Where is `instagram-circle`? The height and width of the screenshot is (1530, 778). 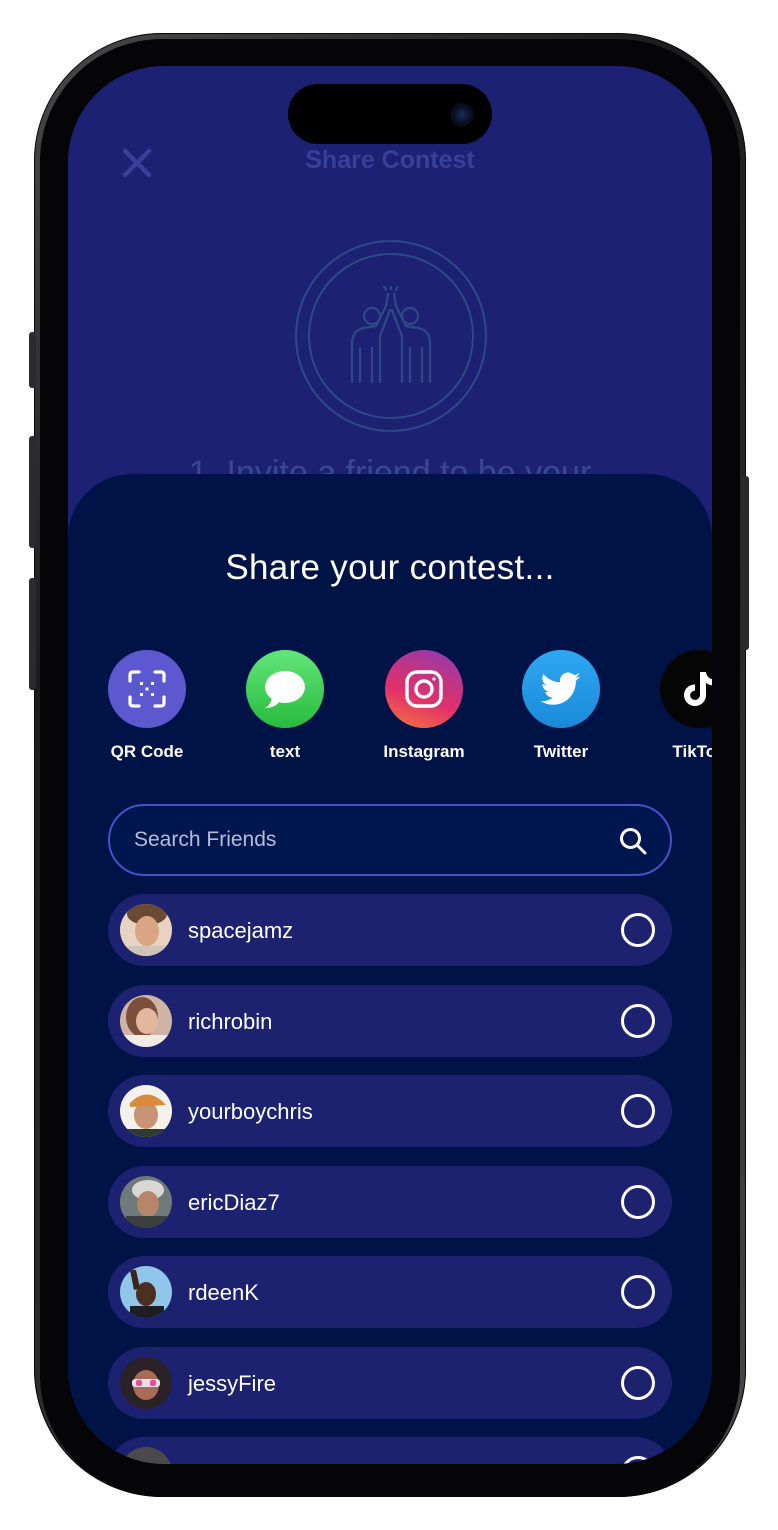
instagram-circle is located at coordinates (424, 689).